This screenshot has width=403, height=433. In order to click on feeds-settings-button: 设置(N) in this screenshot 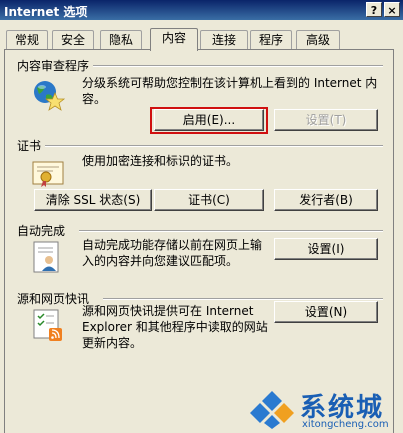, I will do `click(326, 312)`.